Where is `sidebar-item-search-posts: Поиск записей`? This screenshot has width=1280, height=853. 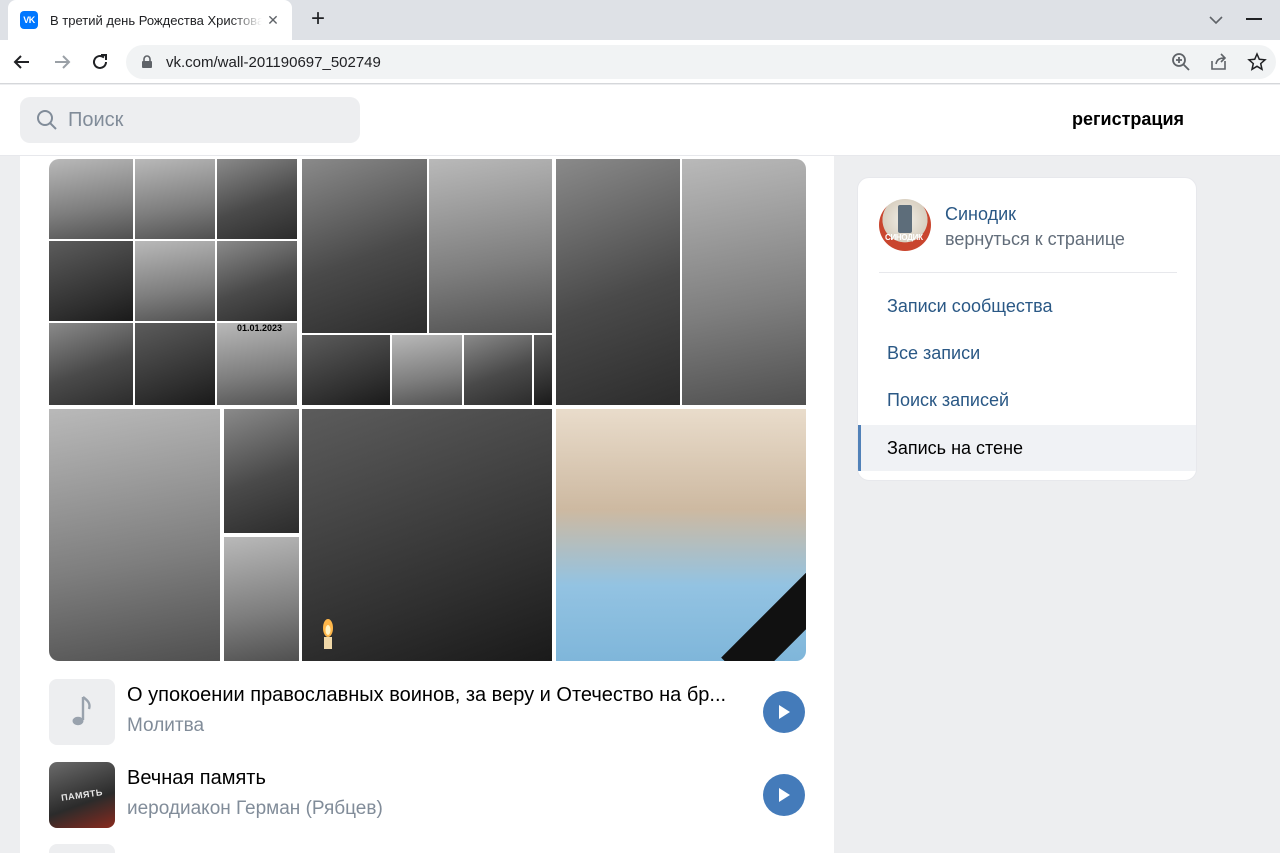
sidebar-item-search-posts: Поиск записей is located at coordinates (1027, 400).